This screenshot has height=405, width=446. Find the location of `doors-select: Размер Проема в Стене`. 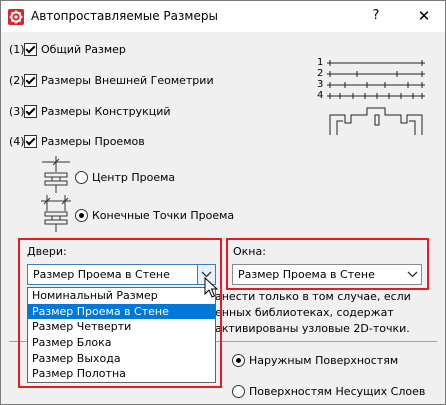

doors-select: Размер Проема в Стене is located at coordinates (121, 274).